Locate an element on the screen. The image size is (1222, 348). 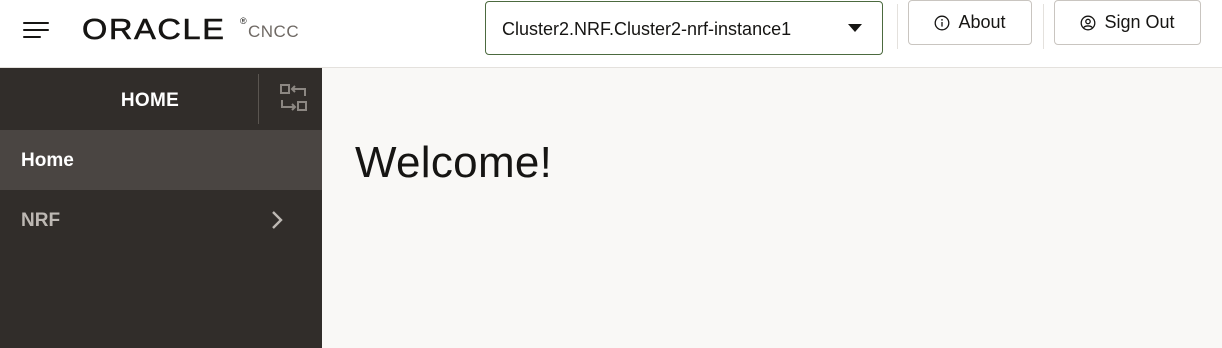
about-button: About is located at coordinates (970, 22).